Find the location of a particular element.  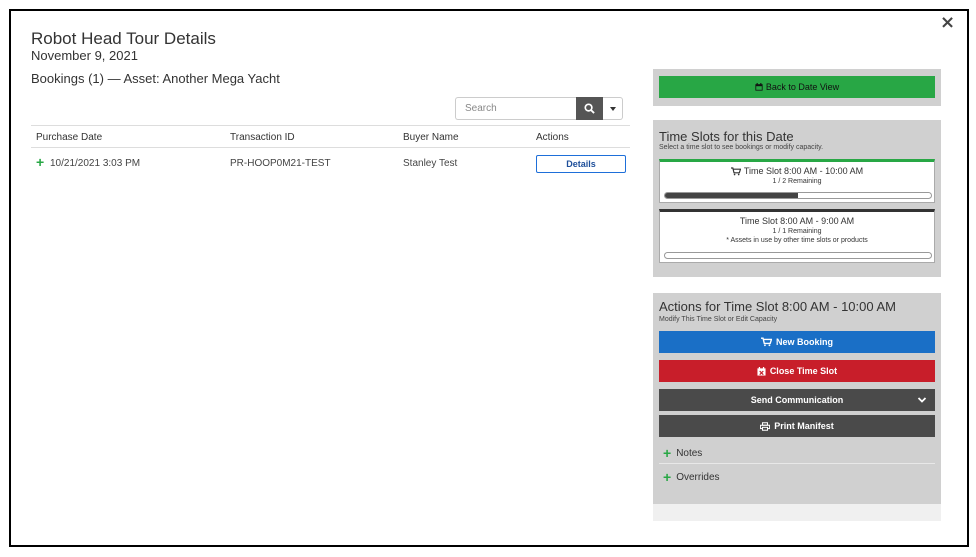

actions-subtitle: Modify This Time Slot or Edit Capacity is located at coordinates (718, 319).